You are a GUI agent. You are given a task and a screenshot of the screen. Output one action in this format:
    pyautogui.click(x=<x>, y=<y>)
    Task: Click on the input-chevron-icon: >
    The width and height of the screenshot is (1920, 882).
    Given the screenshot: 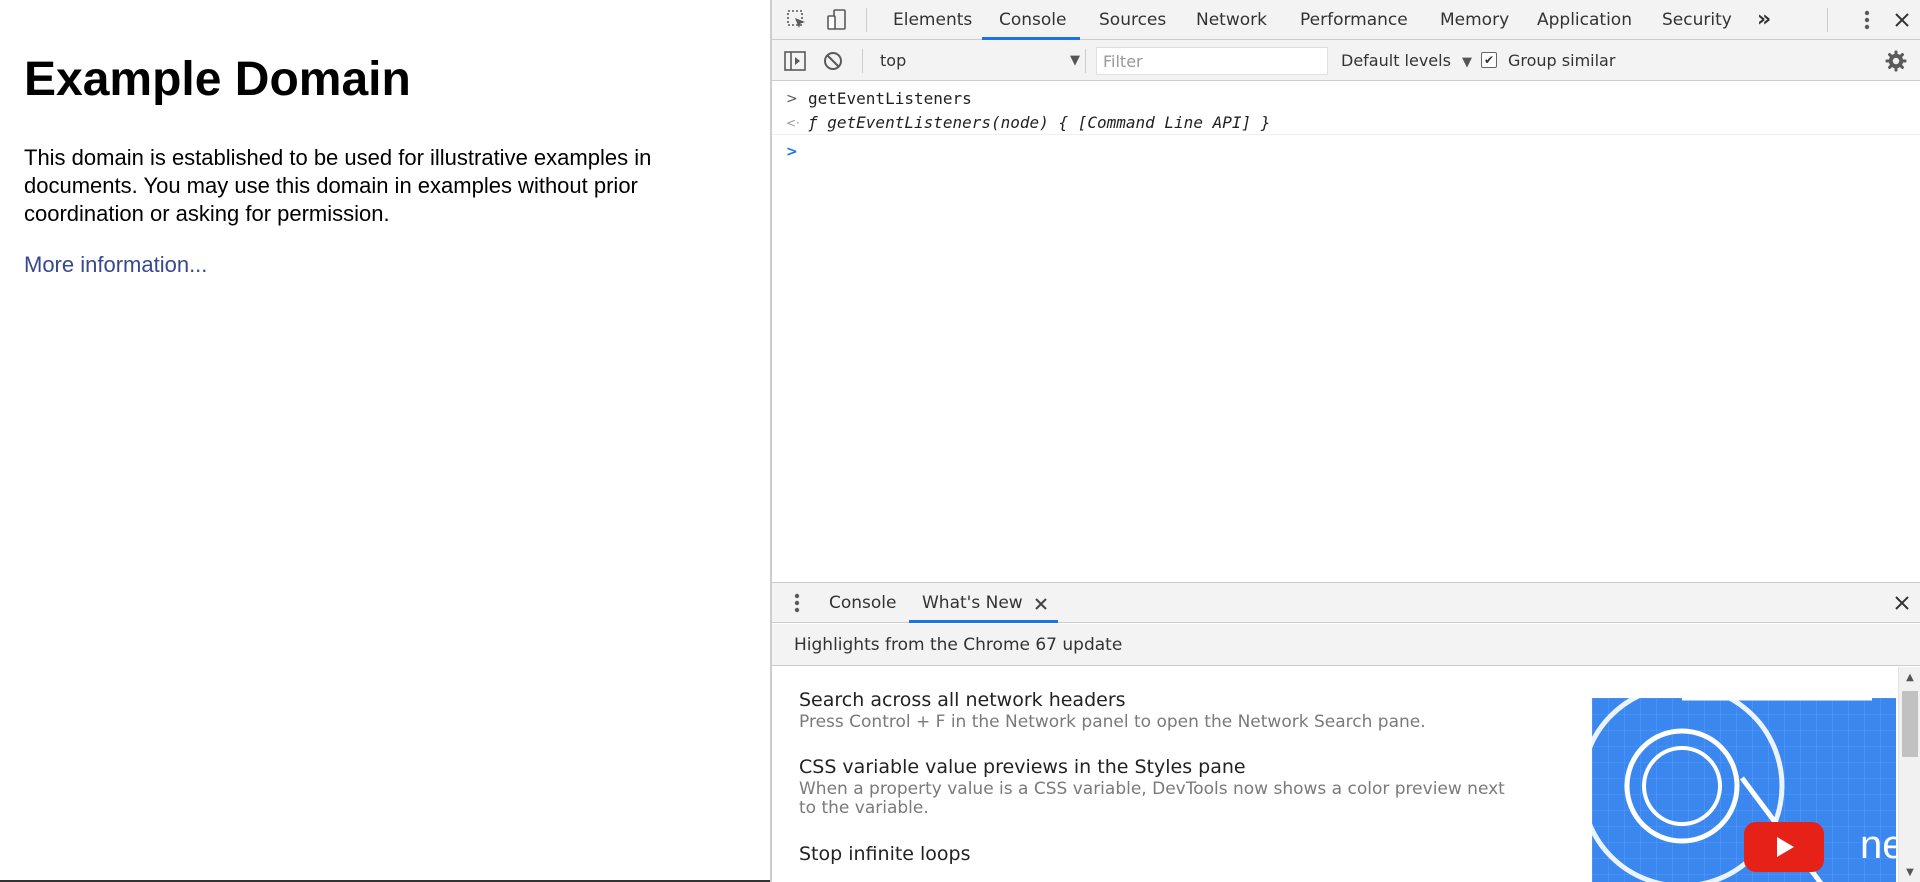 What is the action you would take?
    pyautogui.click(x=792, y=99)
    